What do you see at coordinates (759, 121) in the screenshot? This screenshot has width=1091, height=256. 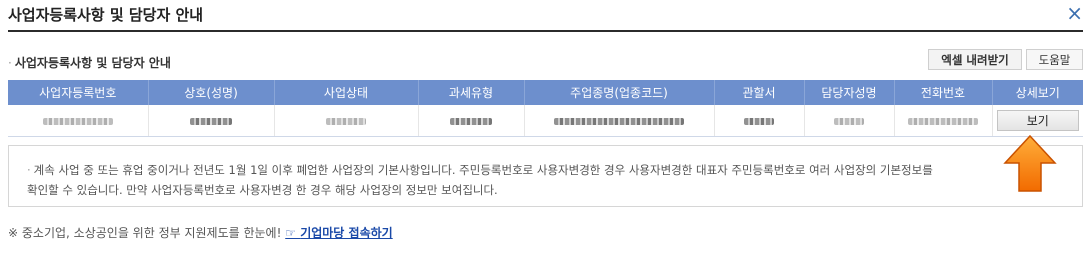 I see `cell-office-redacted` at bounding box center [759, 121].